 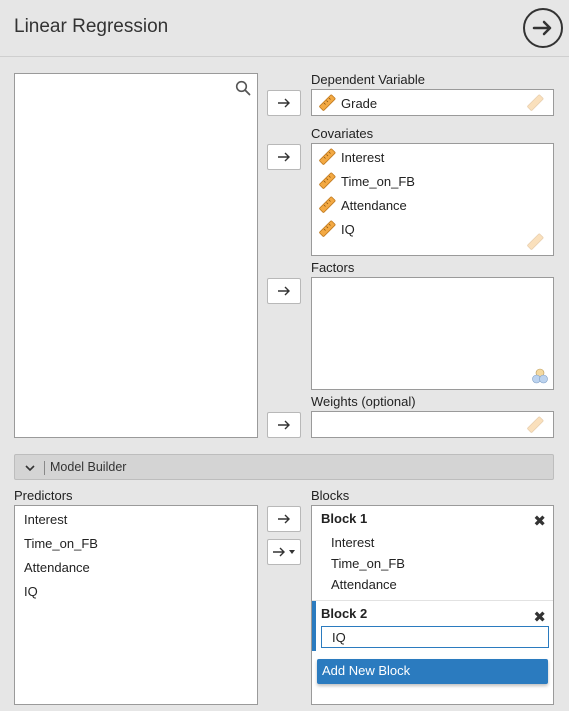 What do you see at coordinates (368, 79) in the screenshot?
I see `dependent-variable-label: Dependent Variable` at bounding box center [368, 79].